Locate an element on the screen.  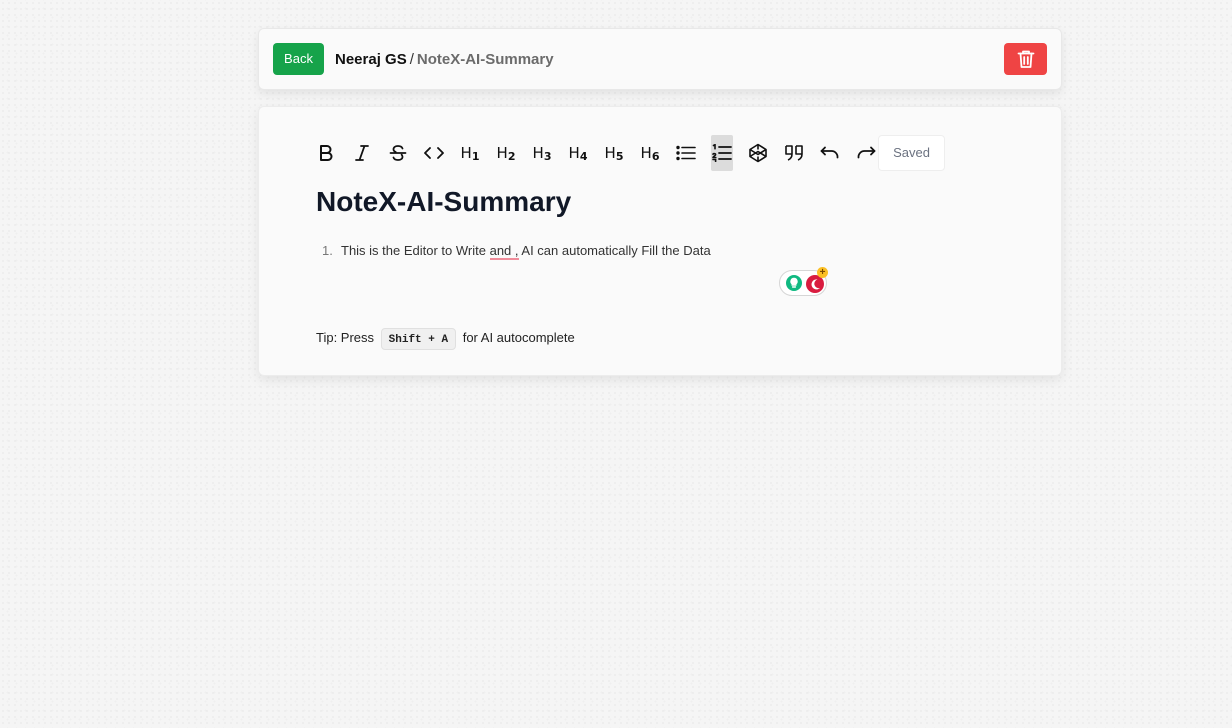
bulb-icon is located at coordinates (794, 283).